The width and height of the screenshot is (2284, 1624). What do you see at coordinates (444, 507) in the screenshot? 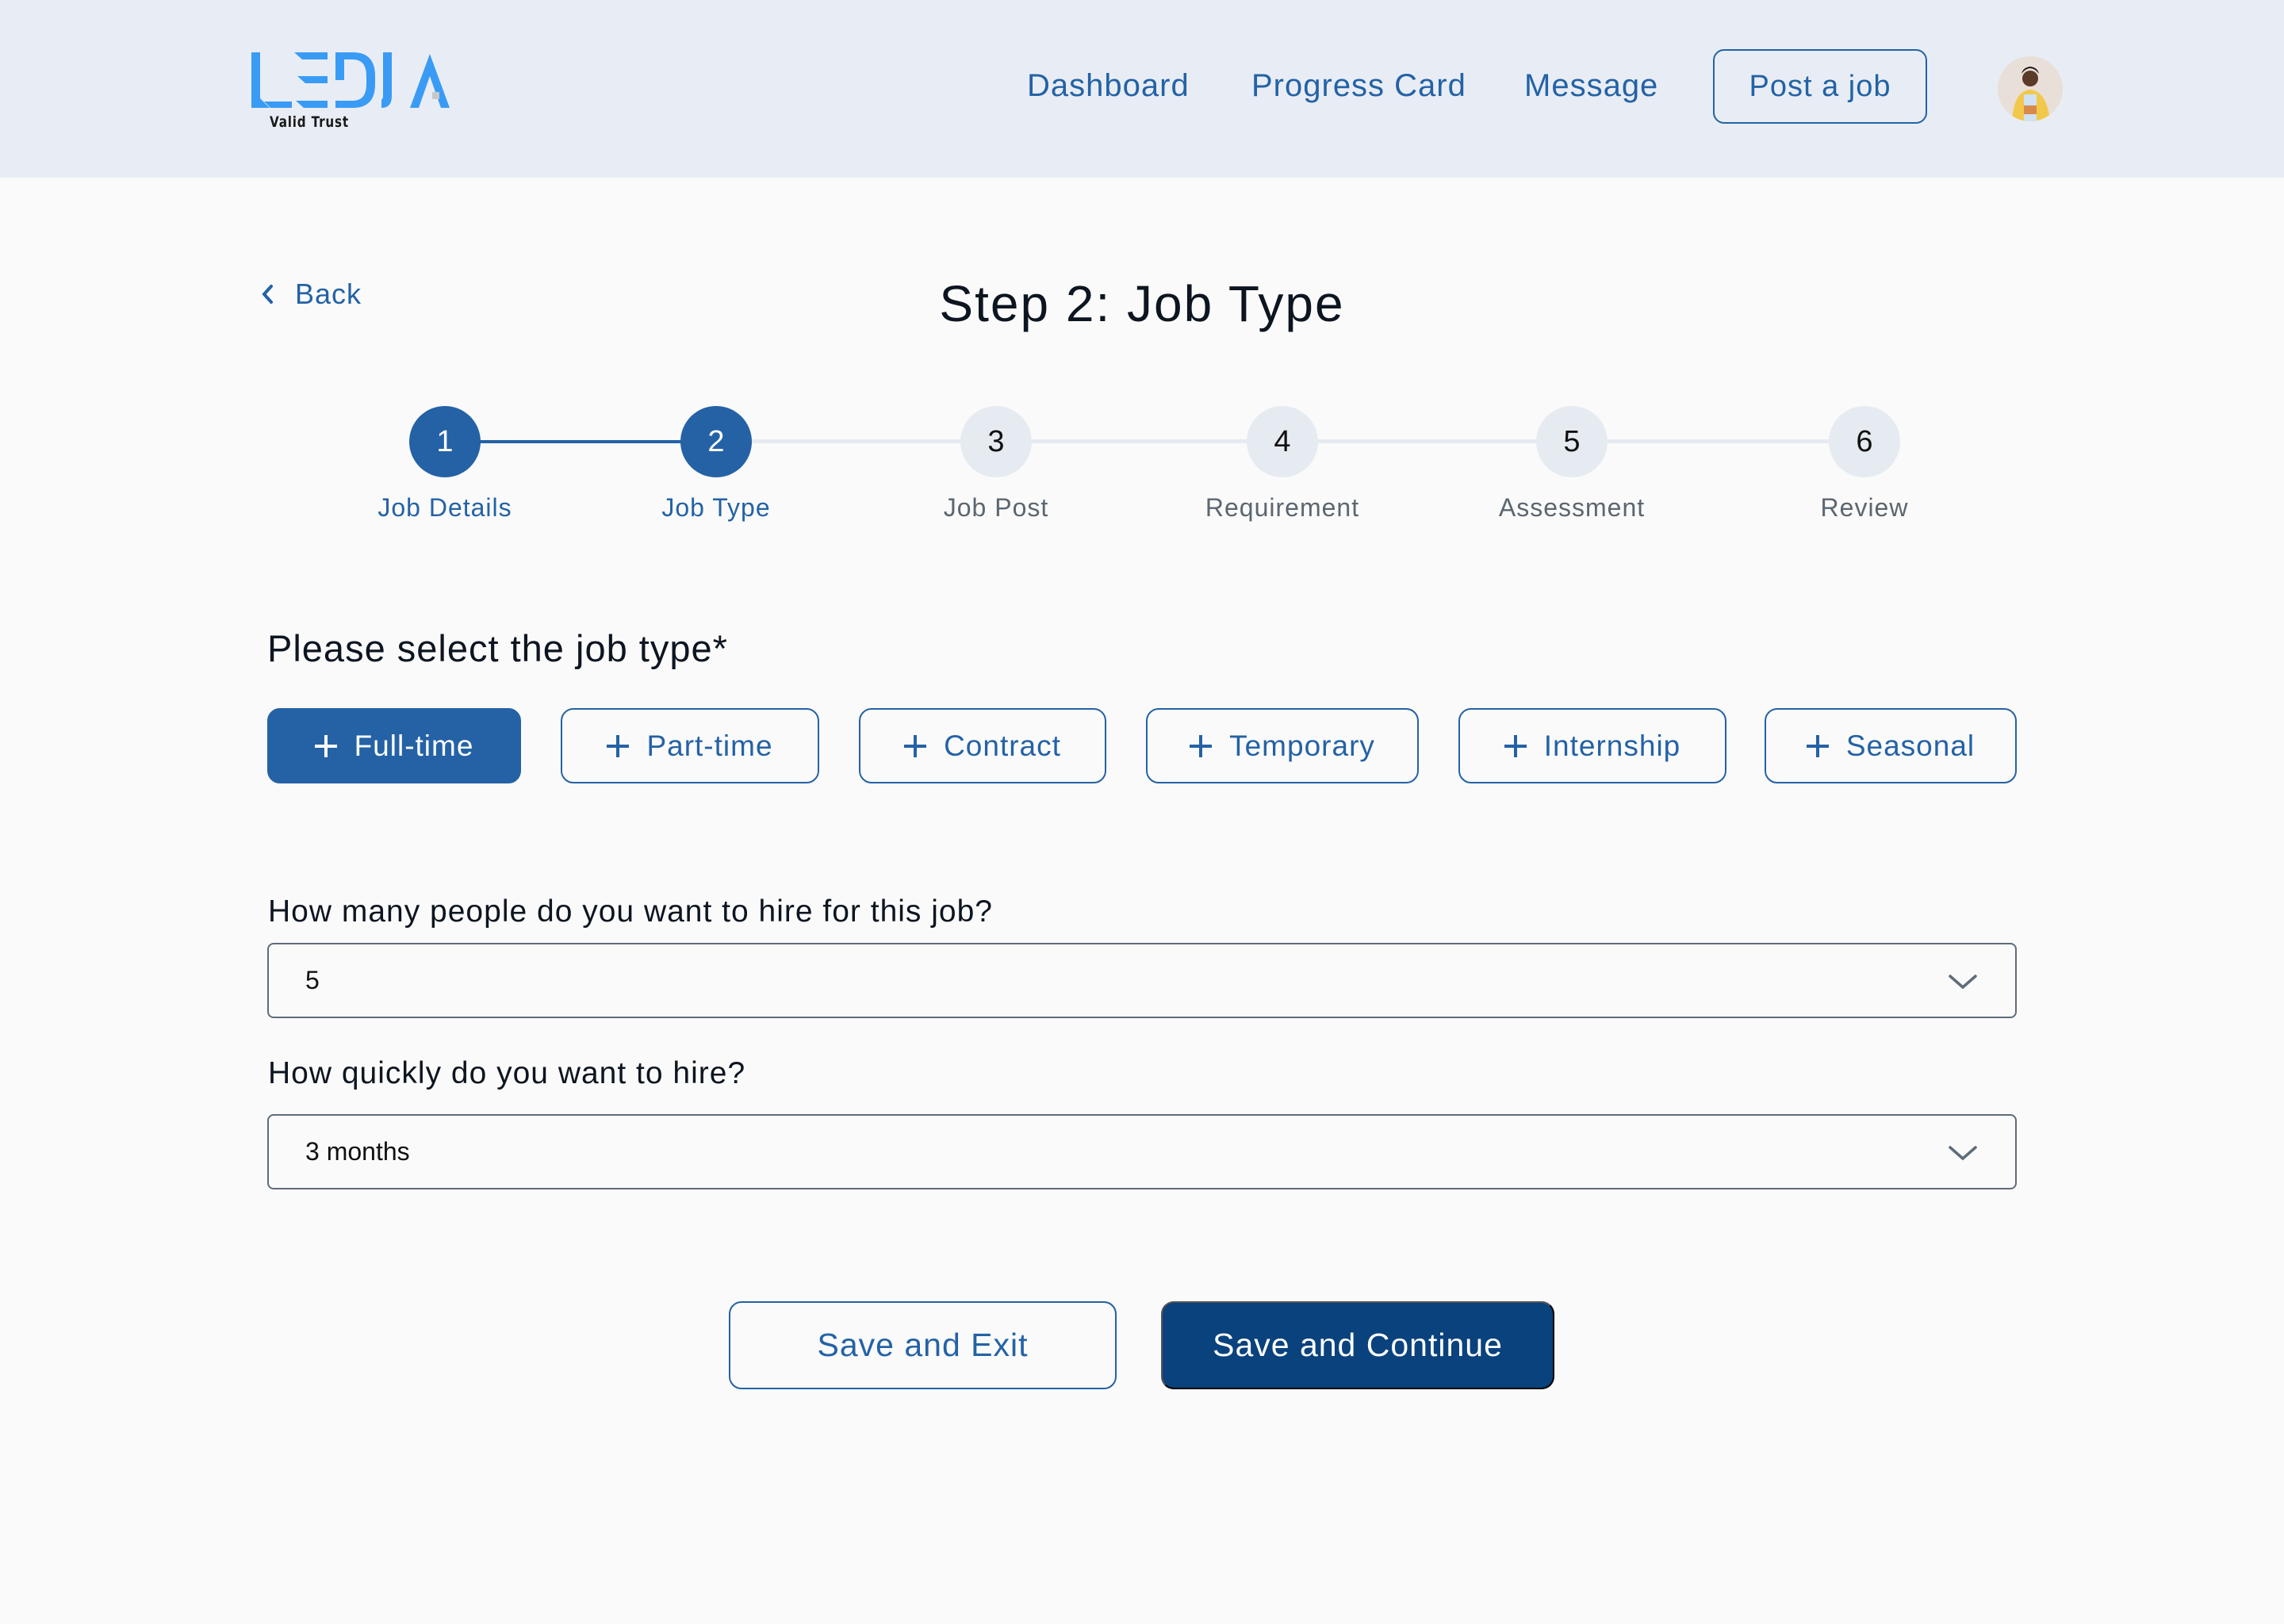
I see `step-1-label: Job Details` at bounding box center [444, 507].